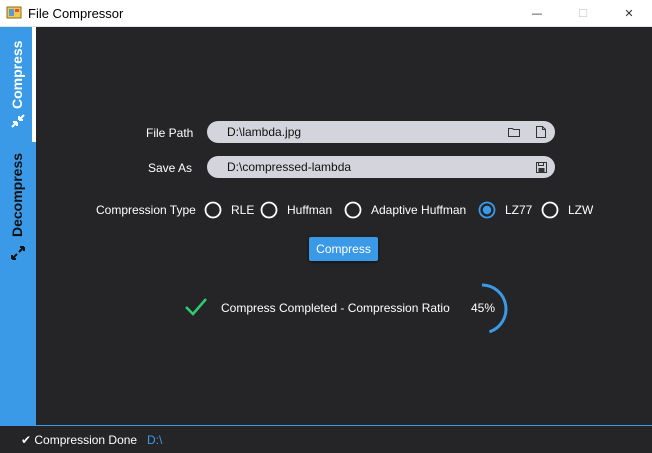 The width and height of the screenshot is (652, 453). What do you see at coordinates (18, 121) in the screenshot?
I see `compress-arrows-icon` at bounding box center [18, 121].